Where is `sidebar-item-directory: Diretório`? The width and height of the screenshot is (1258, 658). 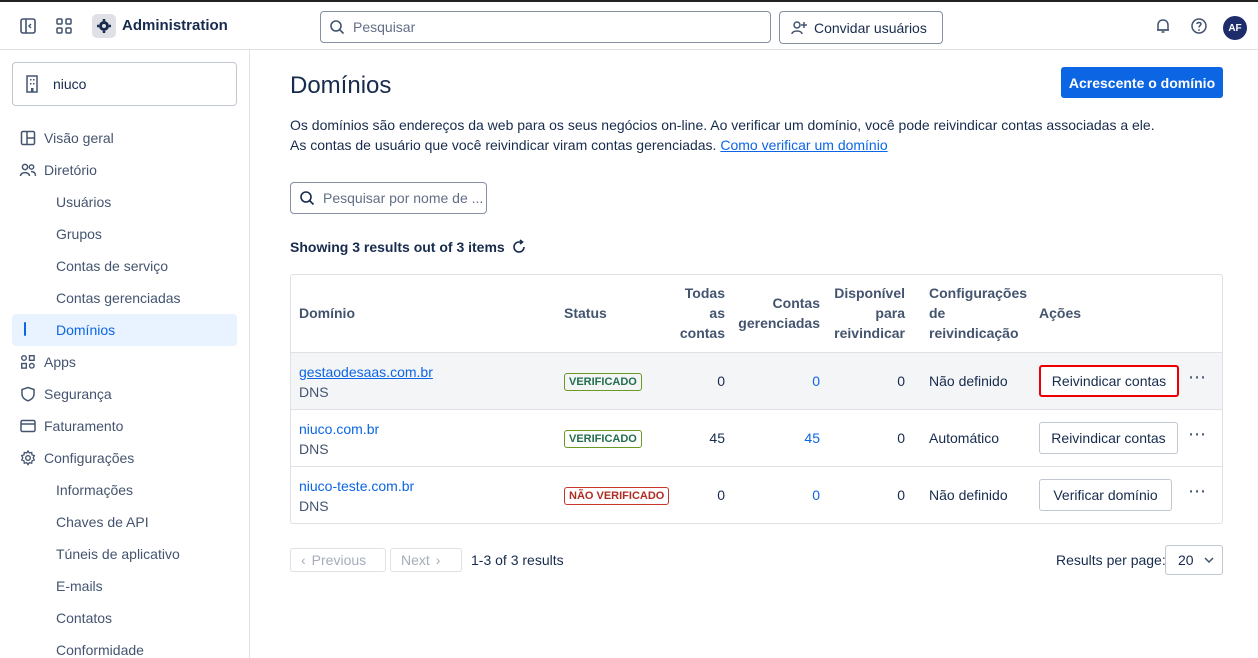
sidebar-item-directory: Diretório is located at coordinates (124, 170).